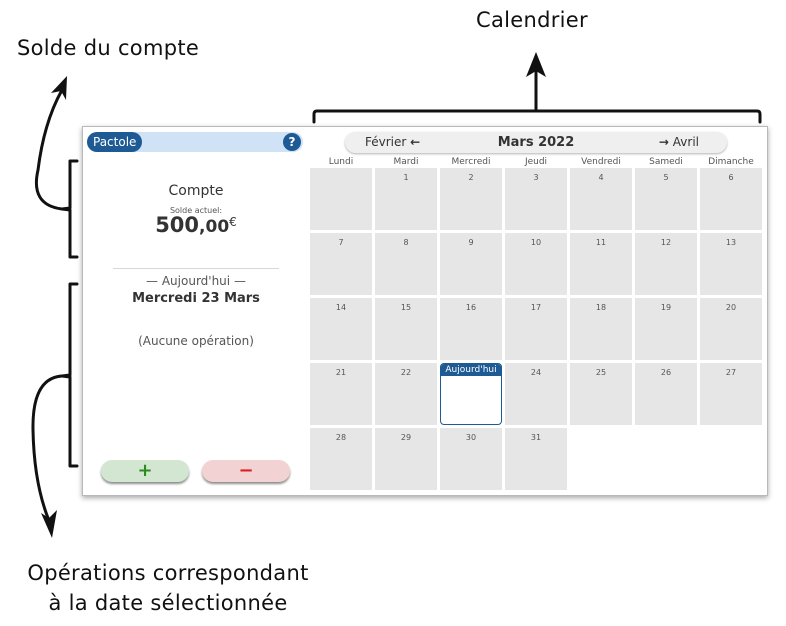 The height and width of the screenshot is (626, 786). I want to click on arrow-right-icon: →, so click(663, 142).